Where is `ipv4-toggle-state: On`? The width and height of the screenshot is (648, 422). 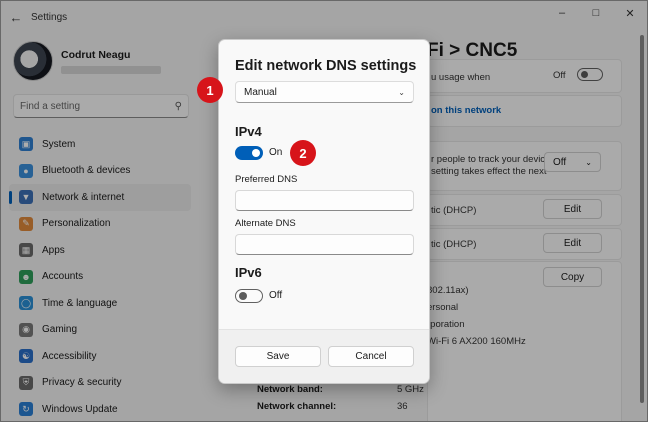 ipv4-toggle-state: On is located at coordinates (276, 152).